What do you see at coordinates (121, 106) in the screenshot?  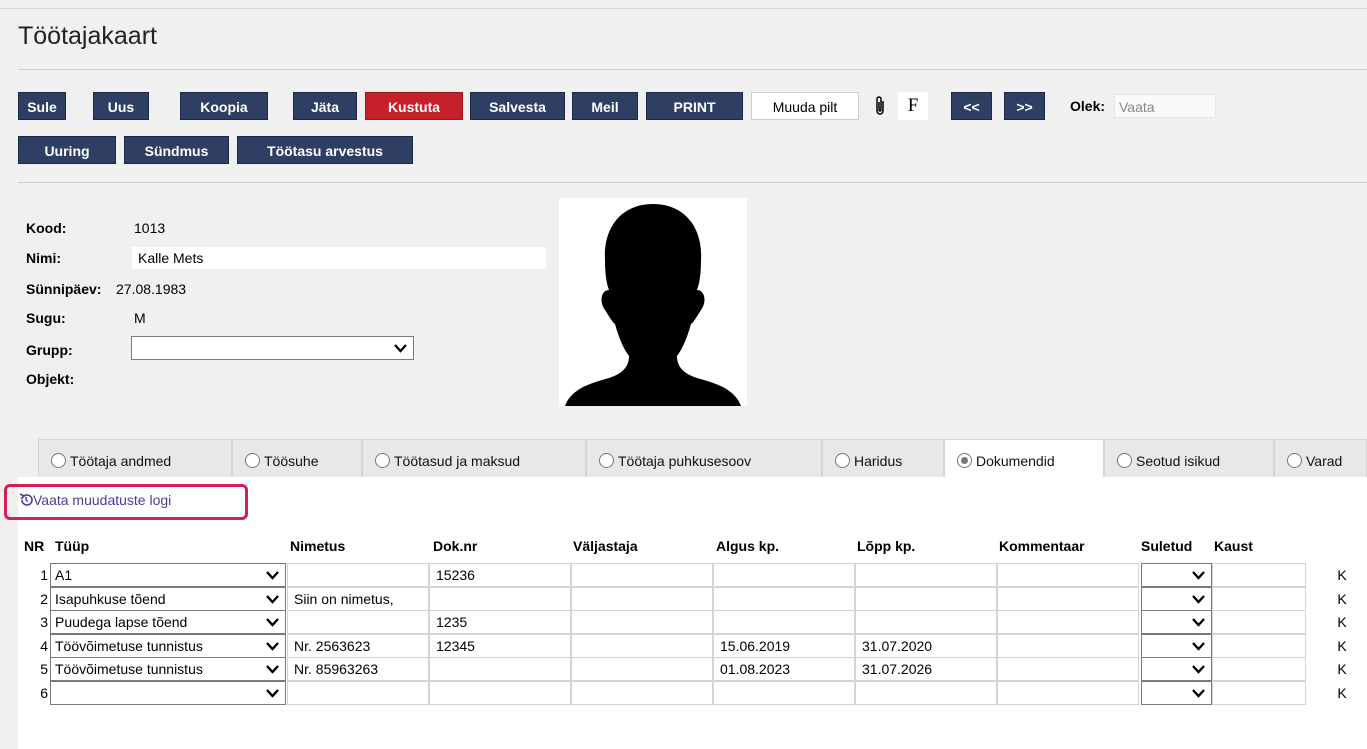 I see `uus-button: Uus` at bounding box center [121, 106].